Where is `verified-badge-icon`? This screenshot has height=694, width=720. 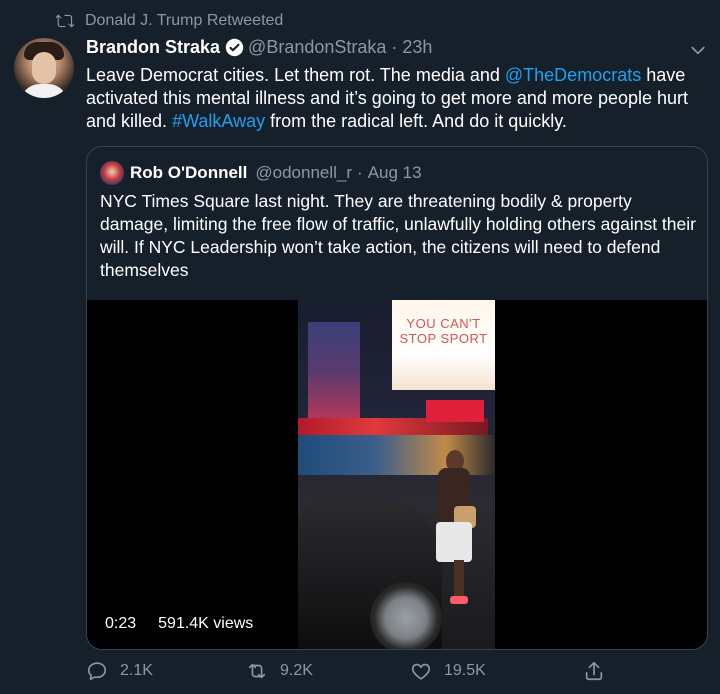 verified-badge-icon is located at coordinates (234, 47).